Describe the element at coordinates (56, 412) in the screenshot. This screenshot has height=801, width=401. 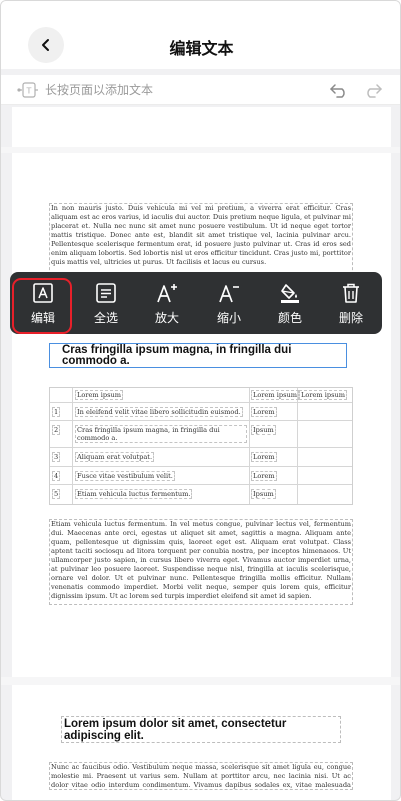
I see `table-row-number: 1` at that location.